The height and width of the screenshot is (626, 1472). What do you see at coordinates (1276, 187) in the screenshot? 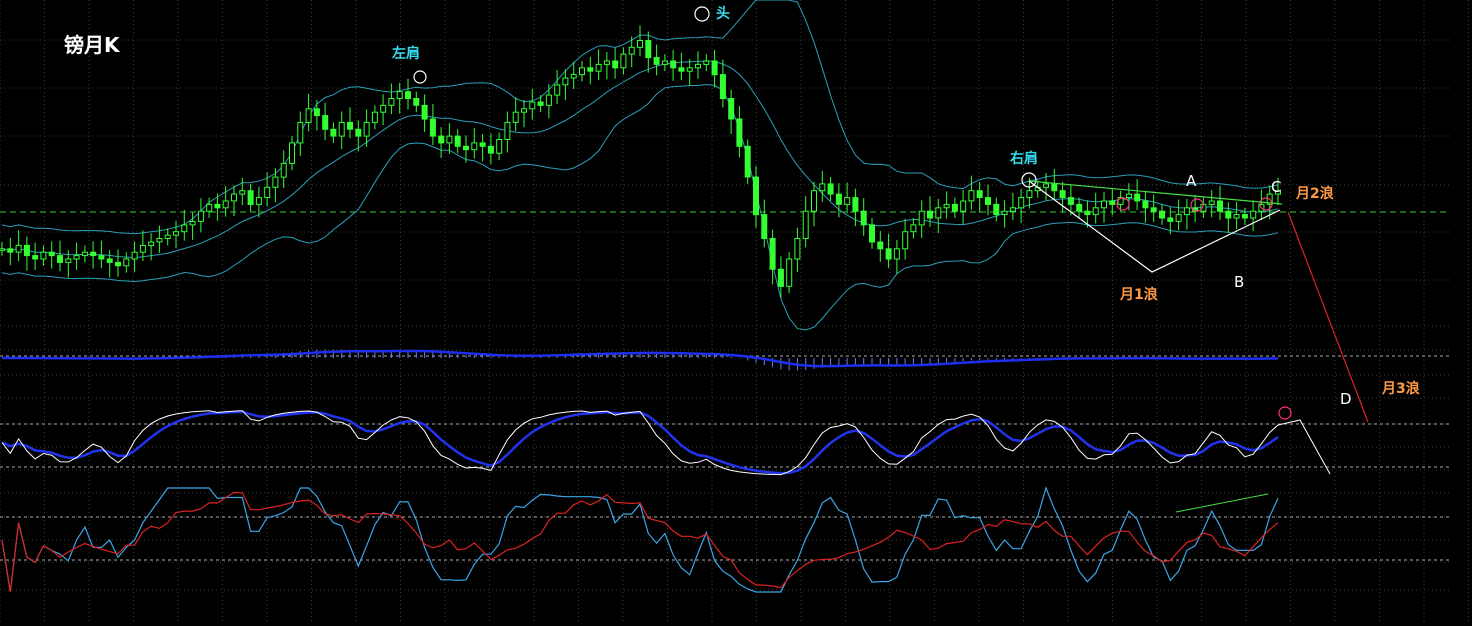
I see `label-point-c: C` at bounding box center [1276, 187].